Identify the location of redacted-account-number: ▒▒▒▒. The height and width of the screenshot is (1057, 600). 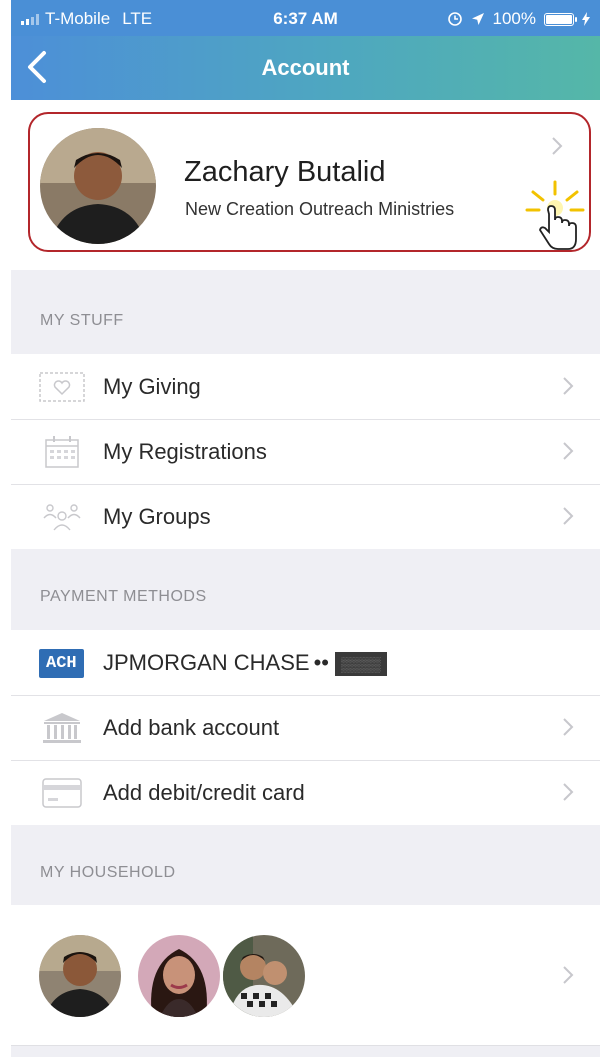
(361, 664).